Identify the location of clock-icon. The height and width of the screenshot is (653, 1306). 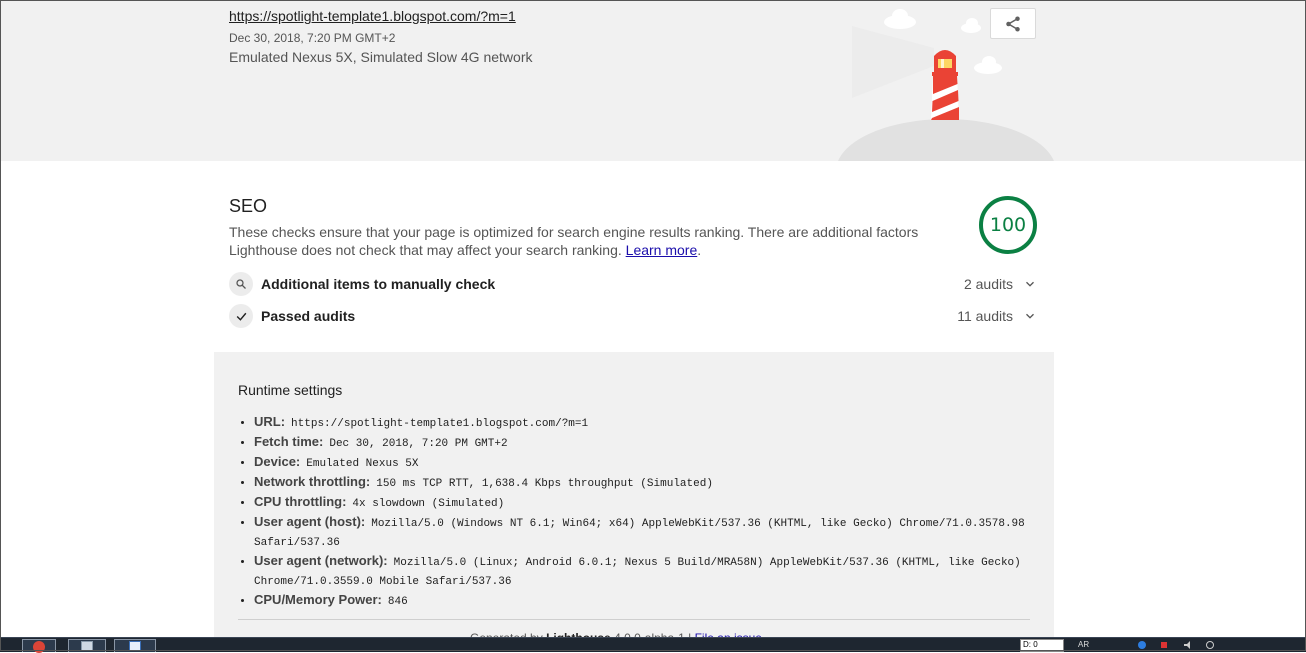
(1210, 645).